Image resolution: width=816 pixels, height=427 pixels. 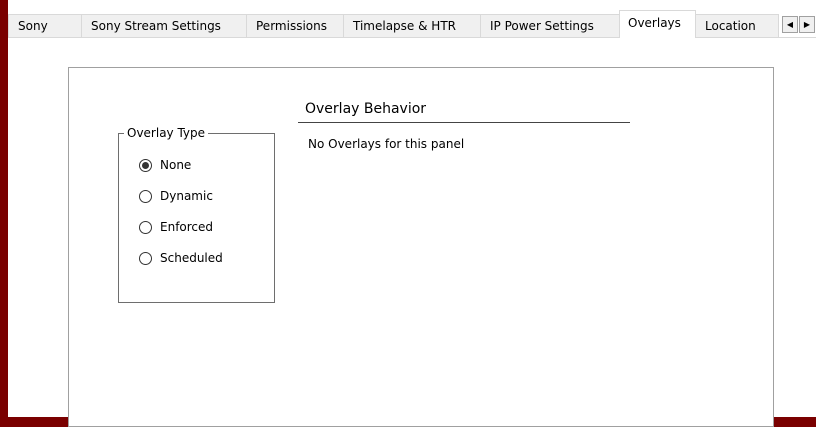 I want to click on tab-permissions: Permissions, so click(x=295, y=25).